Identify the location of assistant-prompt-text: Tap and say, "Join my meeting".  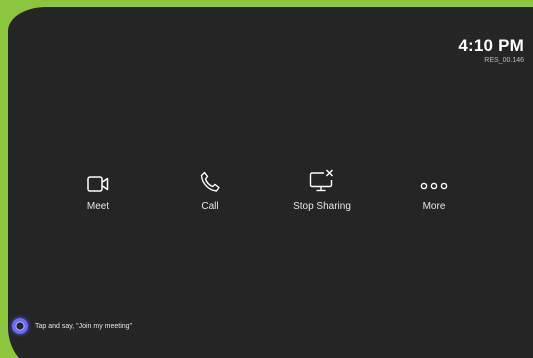
(84, 326).